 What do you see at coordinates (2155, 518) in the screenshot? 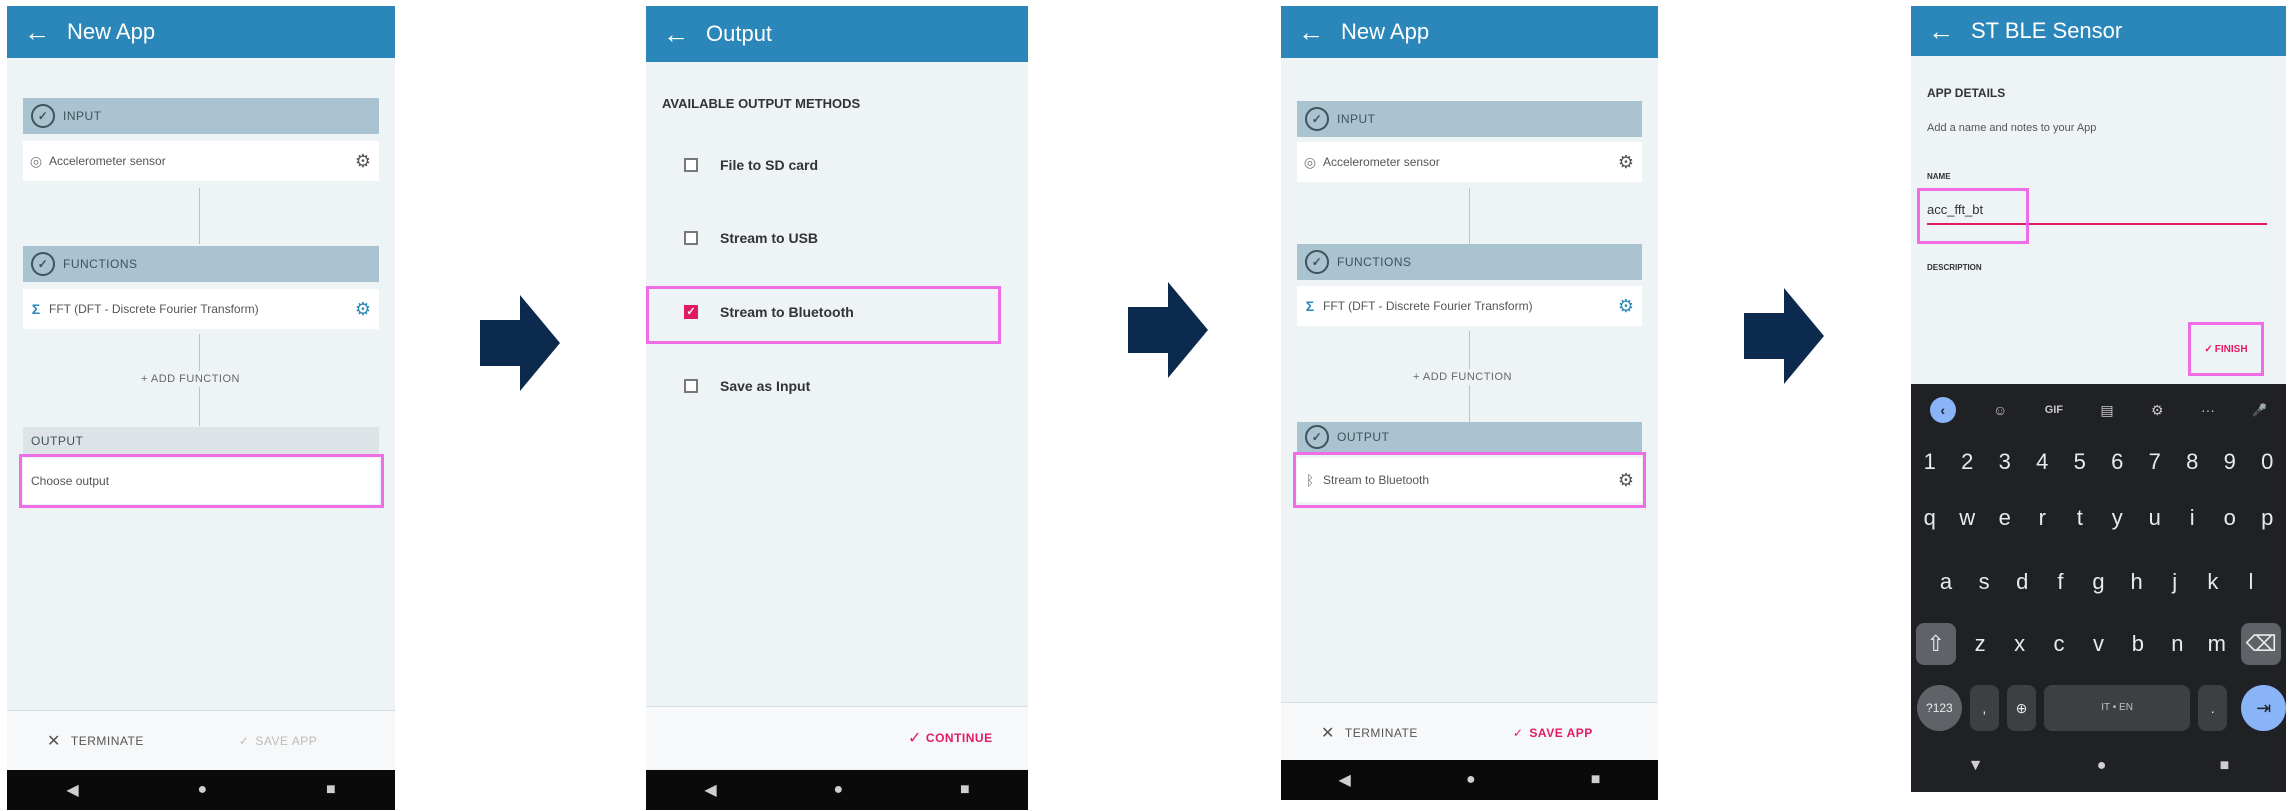
I see `key: u` at bounding box center [2155, 518].